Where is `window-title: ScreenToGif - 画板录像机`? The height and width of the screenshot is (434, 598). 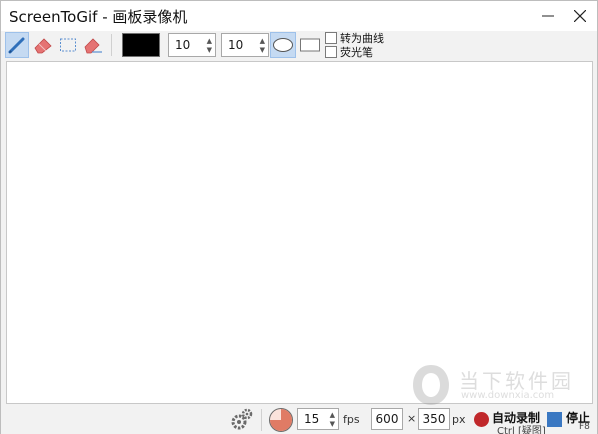 window-title: ScreenToGif - 画板录像机 is located at coordinates (98, 17).